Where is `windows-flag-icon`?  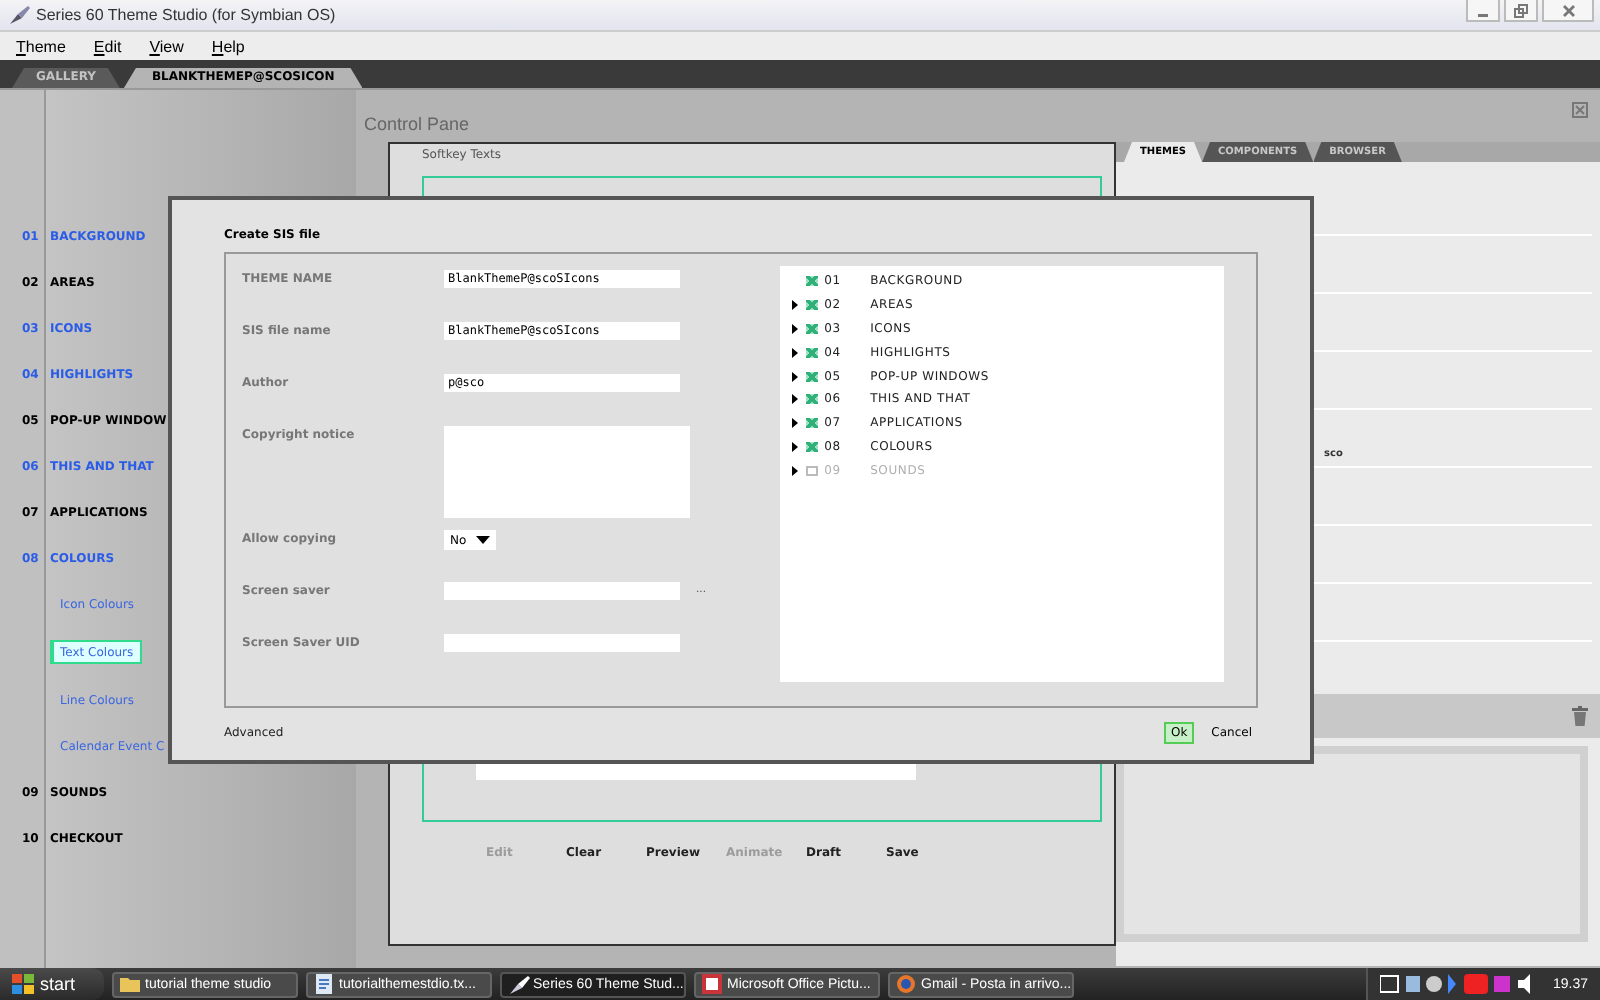
windows-flag-icon is located at coordinates (23, 984).